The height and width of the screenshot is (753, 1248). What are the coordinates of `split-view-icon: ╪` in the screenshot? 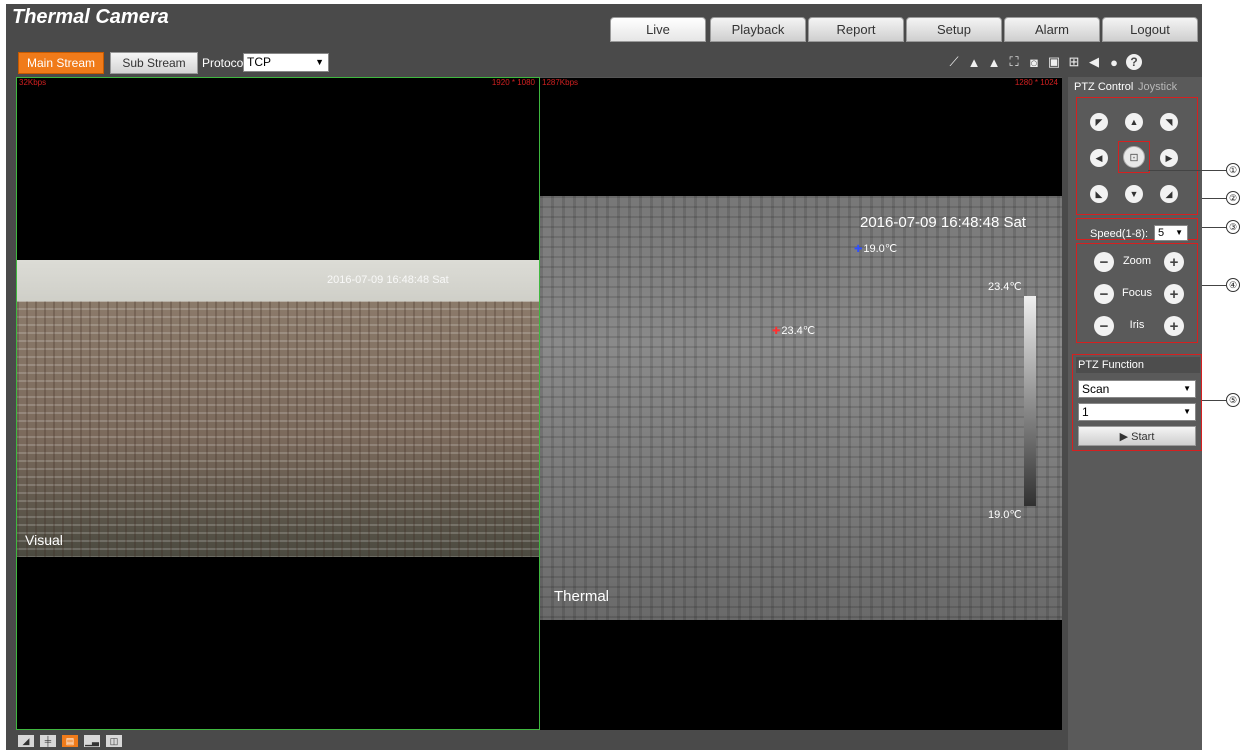 It's located at (48, 741).